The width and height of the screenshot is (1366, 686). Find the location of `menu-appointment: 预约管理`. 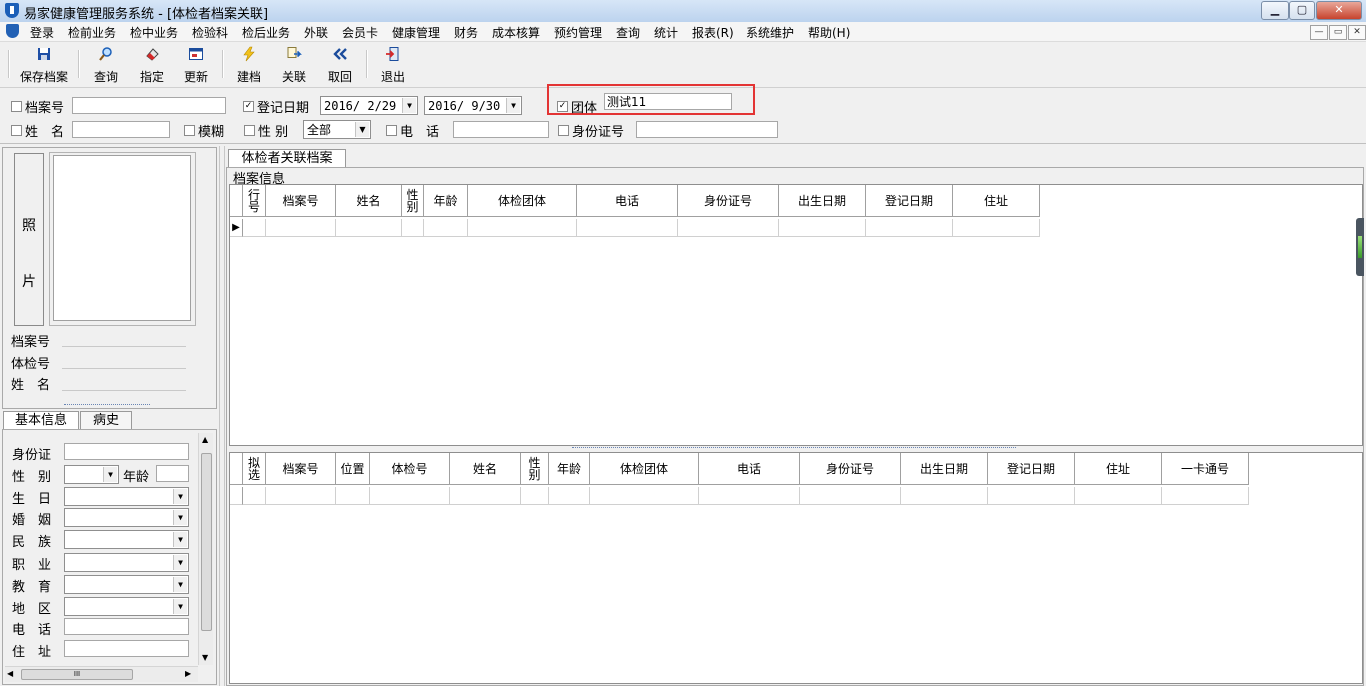

menu-appointment: 预约管理 is located at coordinates (578, 32).